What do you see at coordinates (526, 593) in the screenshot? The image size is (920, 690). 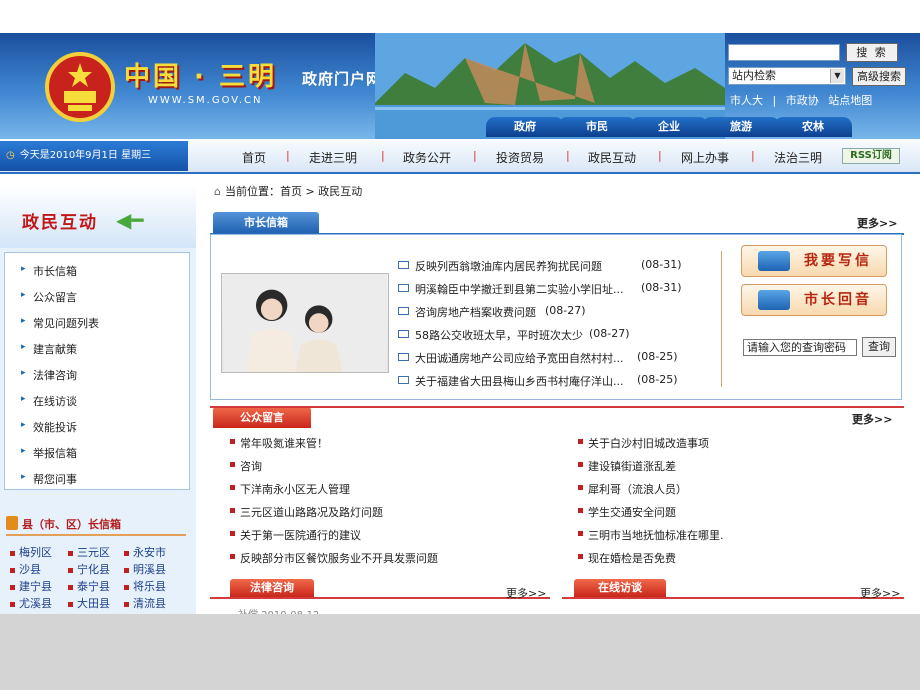 I see `more-link-legal: 更多>>` at bounding box center [526, 593].